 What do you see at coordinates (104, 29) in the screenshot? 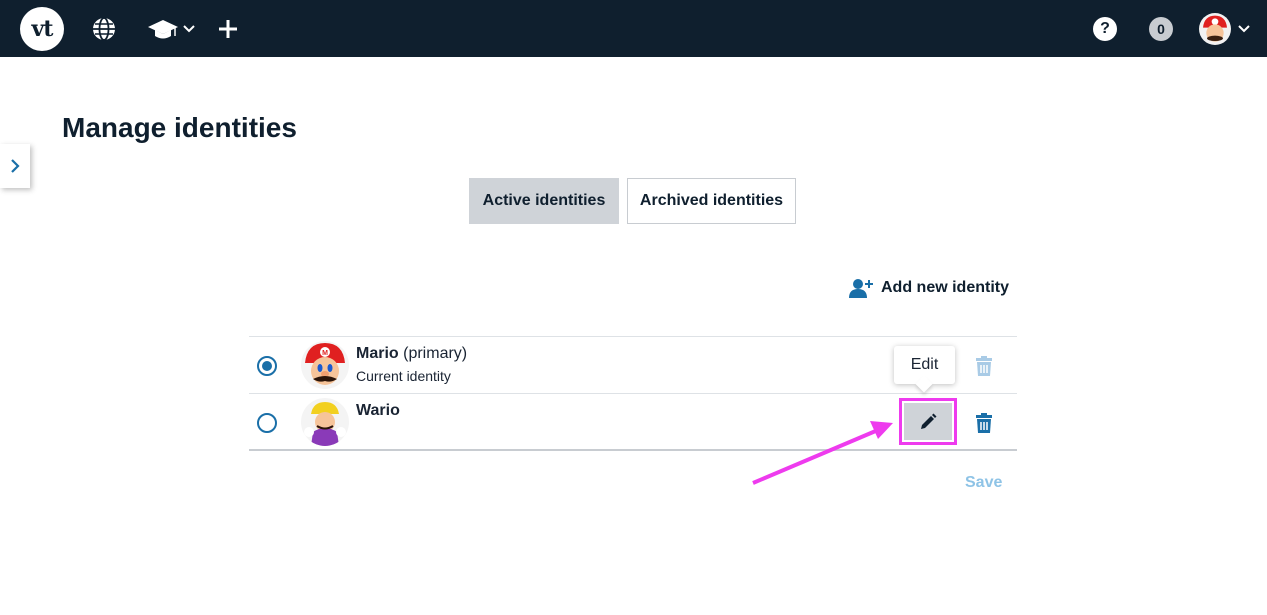
I see `globe-icon` at bounding box center [104, 29].